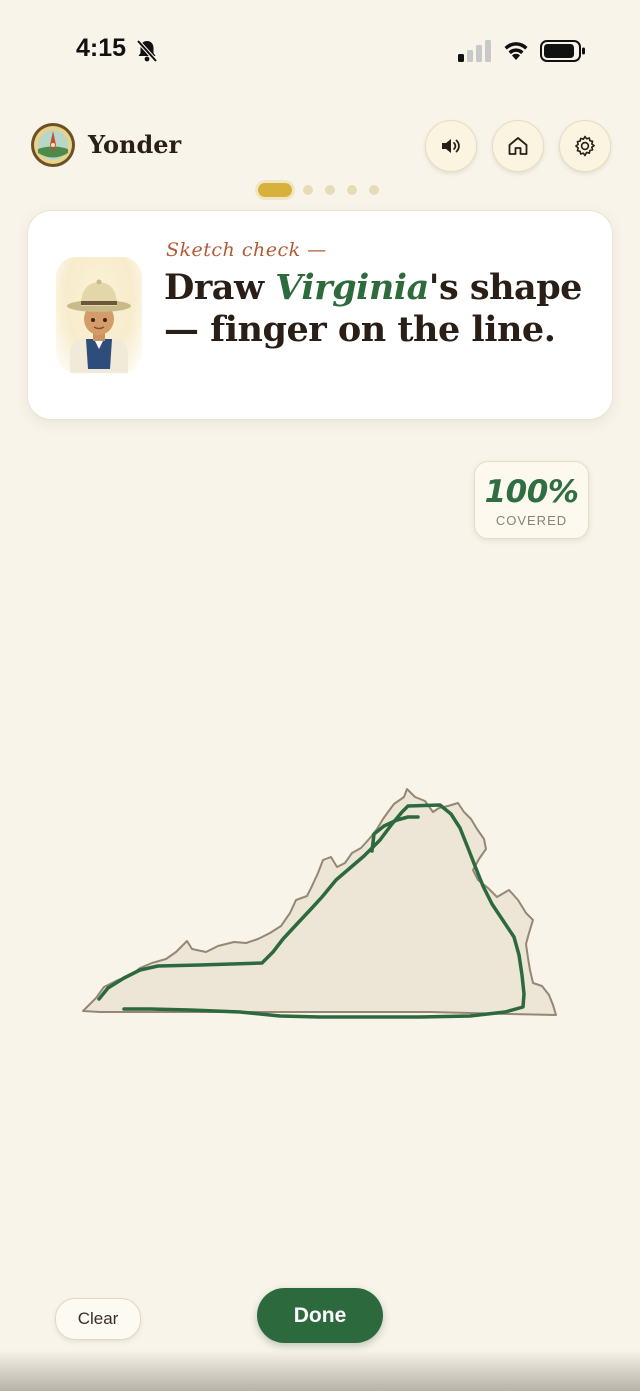 This screenshot has width=640, height=1391. Describe the element at coordinates (147, 51) in the screenshot. I see `bell-slash-icon` at that location.